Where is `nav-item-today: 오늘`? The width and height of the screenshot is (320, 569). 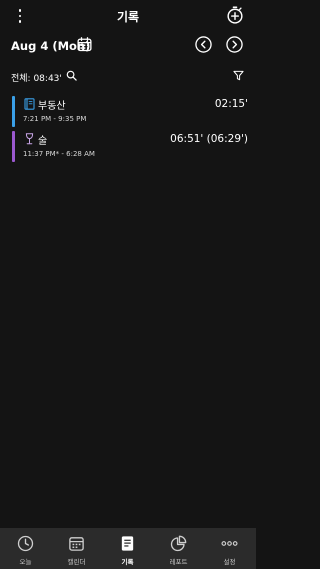
nav-item-today: 오늘 is located at coordinates (25, 548).